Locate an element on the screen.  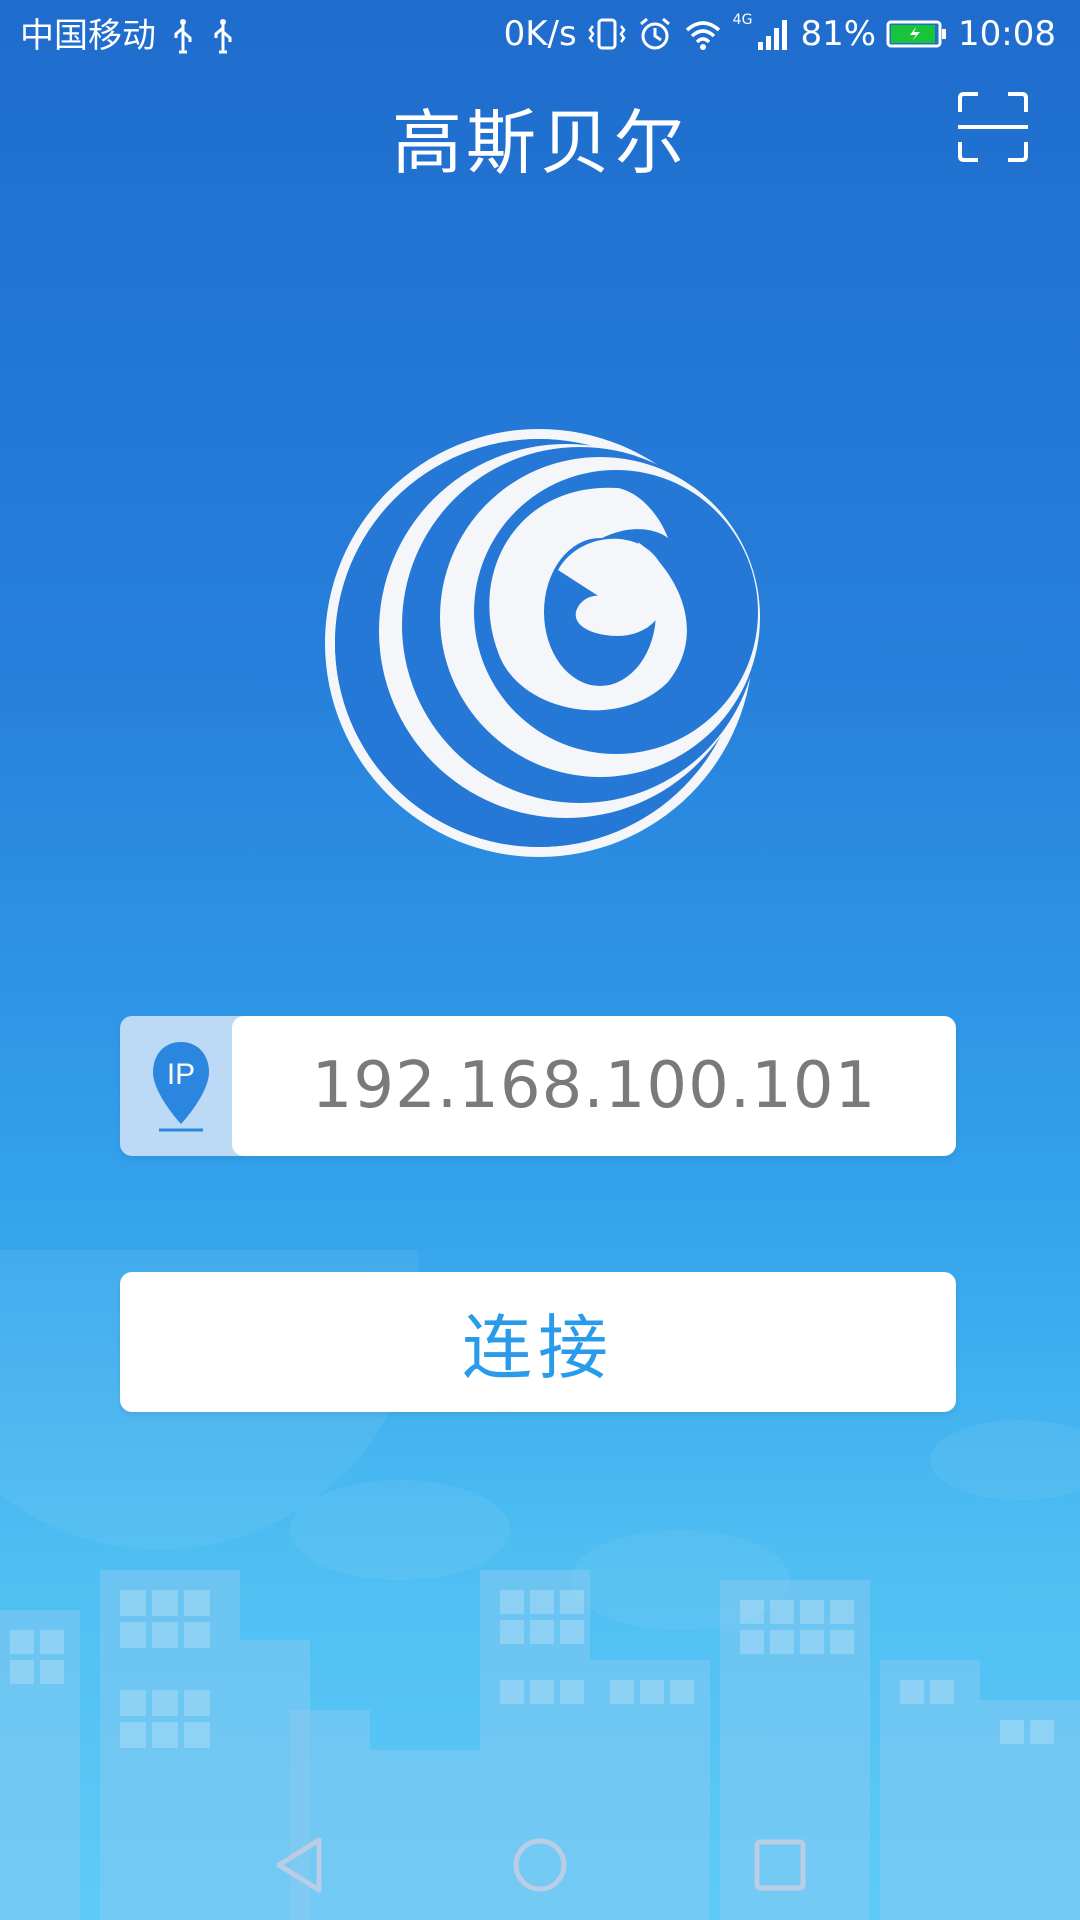
scan-button is located at coordinates (993, 127).